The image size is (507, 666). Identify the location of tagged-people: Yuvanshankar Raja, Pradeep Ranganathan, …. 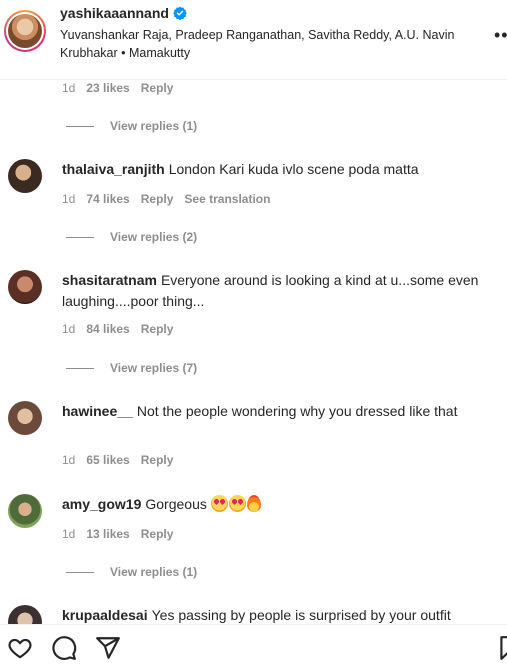
(270, 44).